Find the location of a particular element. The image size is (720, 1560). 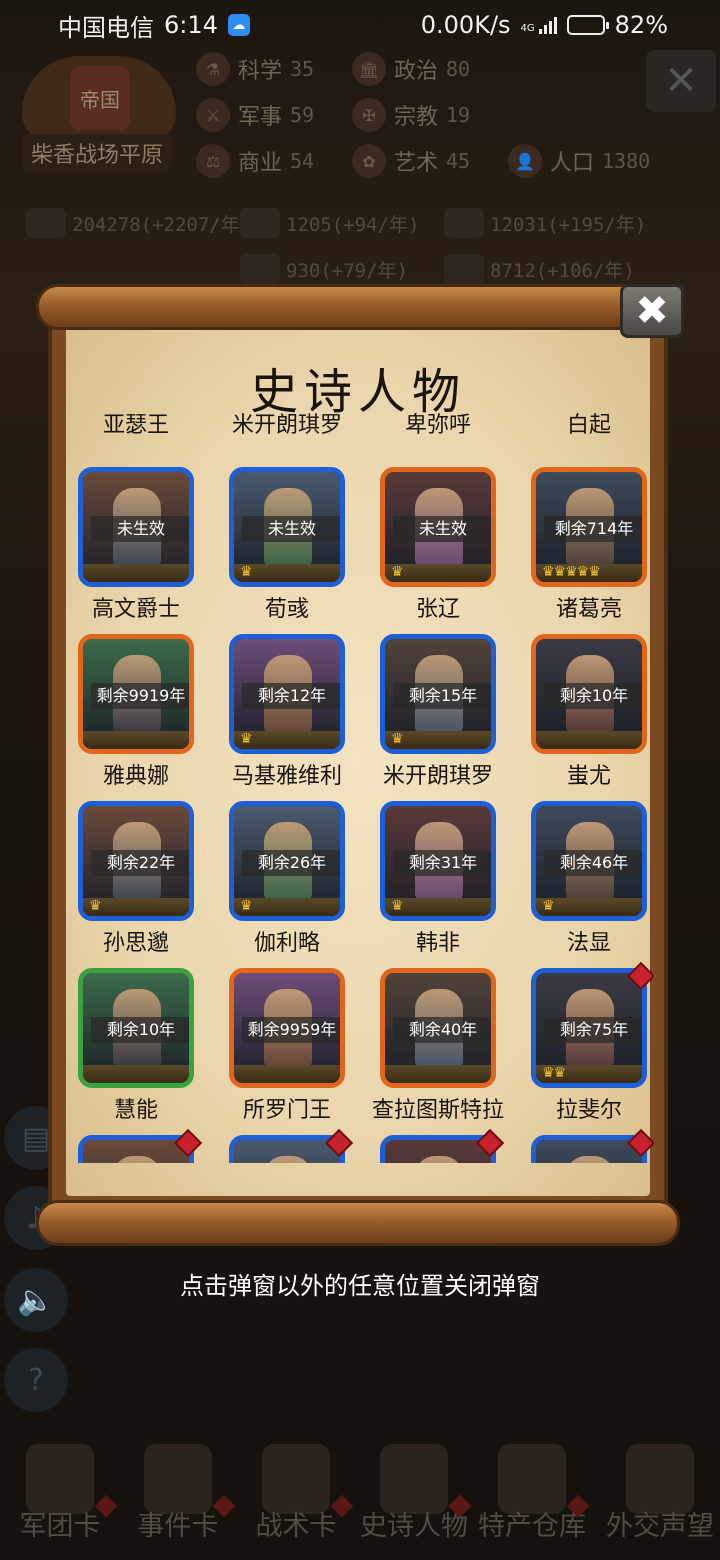

character-portrait: ♛ 剩余46年 is located at coordinates (589, 861).